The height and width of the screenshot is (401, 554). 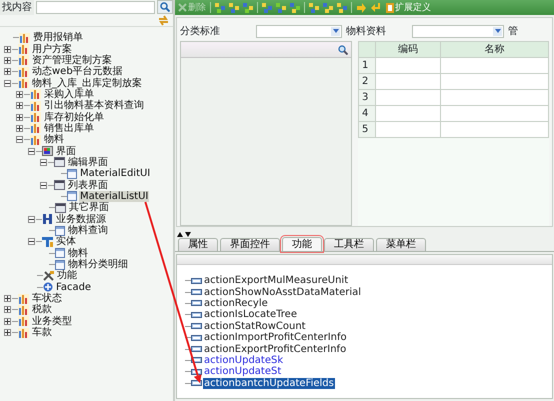 What do you see at coordinates (367, 130) in the screenshot?
I see `row-number: 5` at bounding box center [367, 130].